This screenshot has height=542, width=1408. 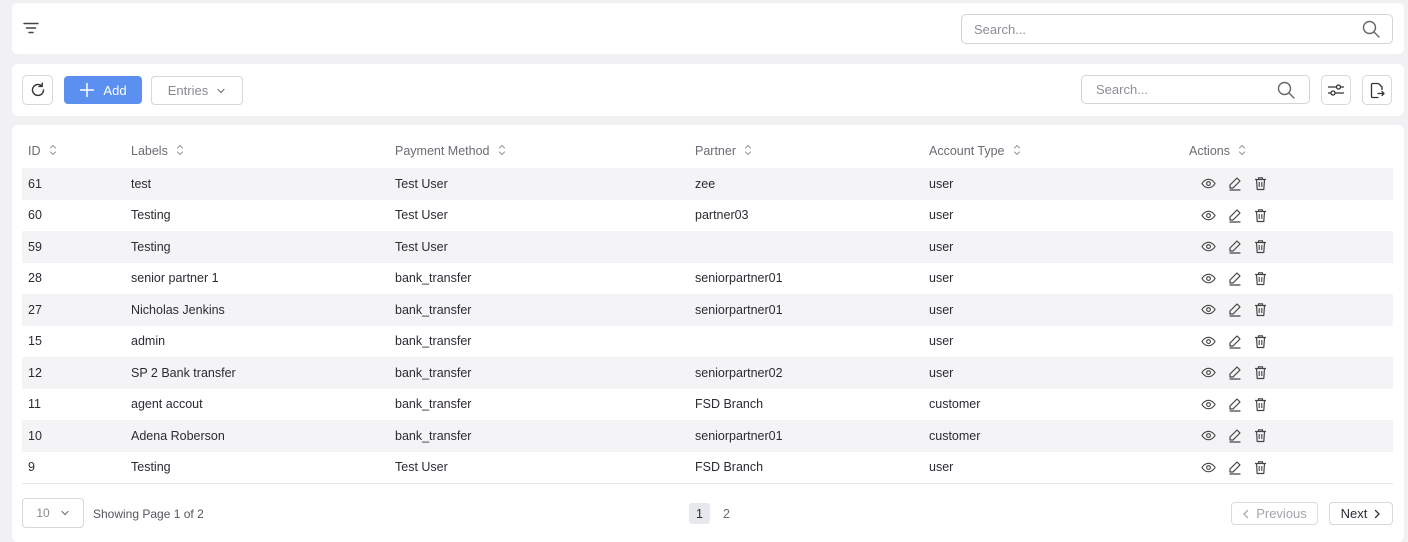 I want to click on table-search-input, so click(x=1186, y=89).